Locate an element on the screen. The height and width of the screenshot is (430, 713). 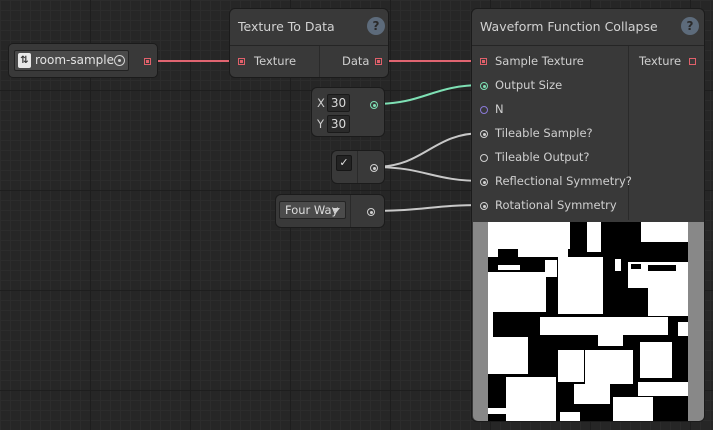
toggle-output-port is located at coordinates (374, 168).